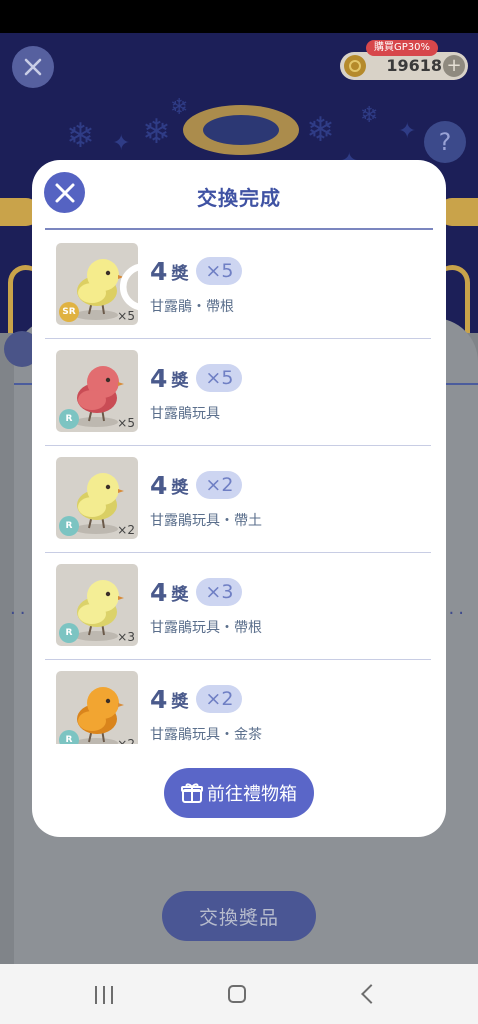  Describe the element at coordinates (97, 391) in the screenshot. I see `item-thumbnail: R ×5` at that location.